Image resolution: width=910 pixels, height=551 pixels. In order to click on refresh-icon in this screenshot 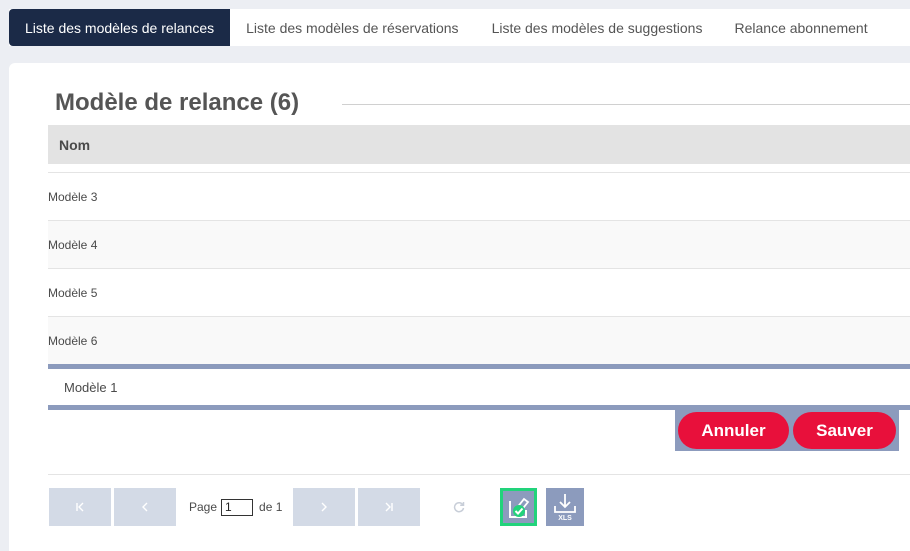, I will do `click(459, 507)`.